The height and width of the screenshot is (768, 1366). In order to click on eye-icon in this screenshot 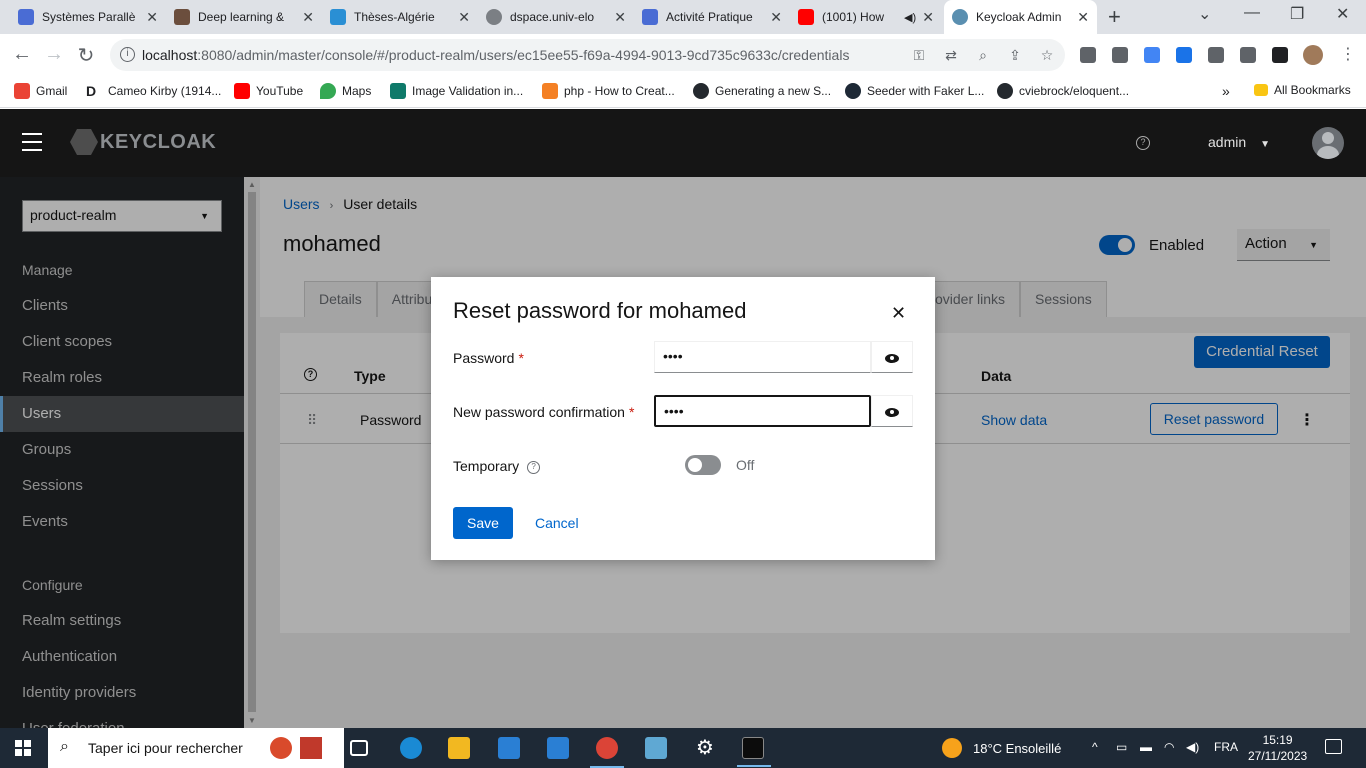, I will do `click(892, 358)`.